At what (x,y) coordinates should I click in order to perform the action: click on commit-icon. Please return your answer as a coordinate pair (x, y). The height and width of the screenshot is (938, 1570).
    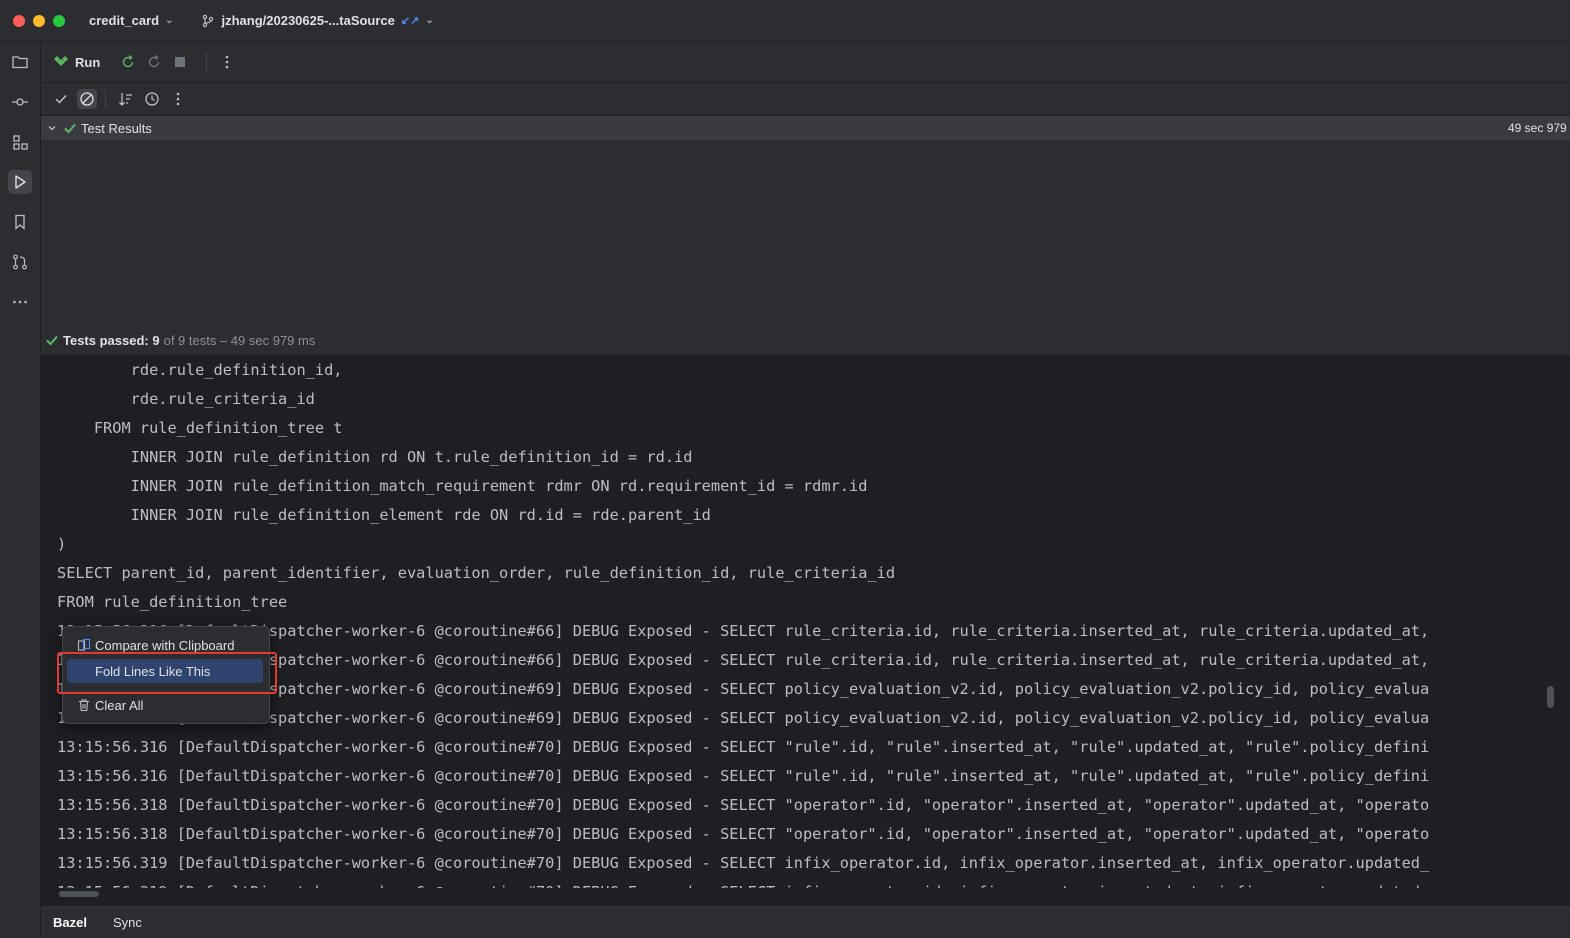
    Looking at the image, I should click on (20, 102).